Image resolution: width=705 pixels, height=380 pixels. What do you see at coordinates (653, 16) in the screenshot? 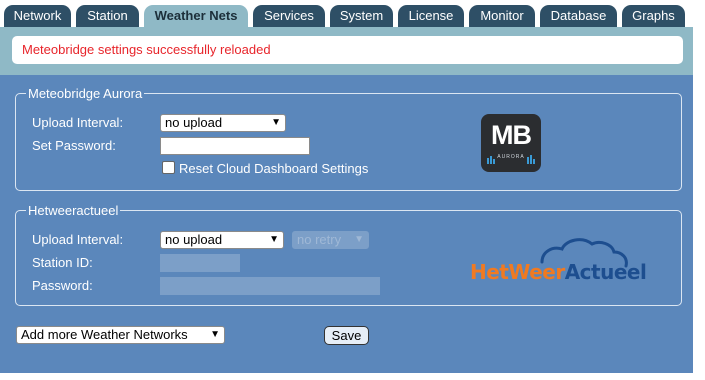
I see `tab-graphs: Graphs` at bounding box center [653, 16].